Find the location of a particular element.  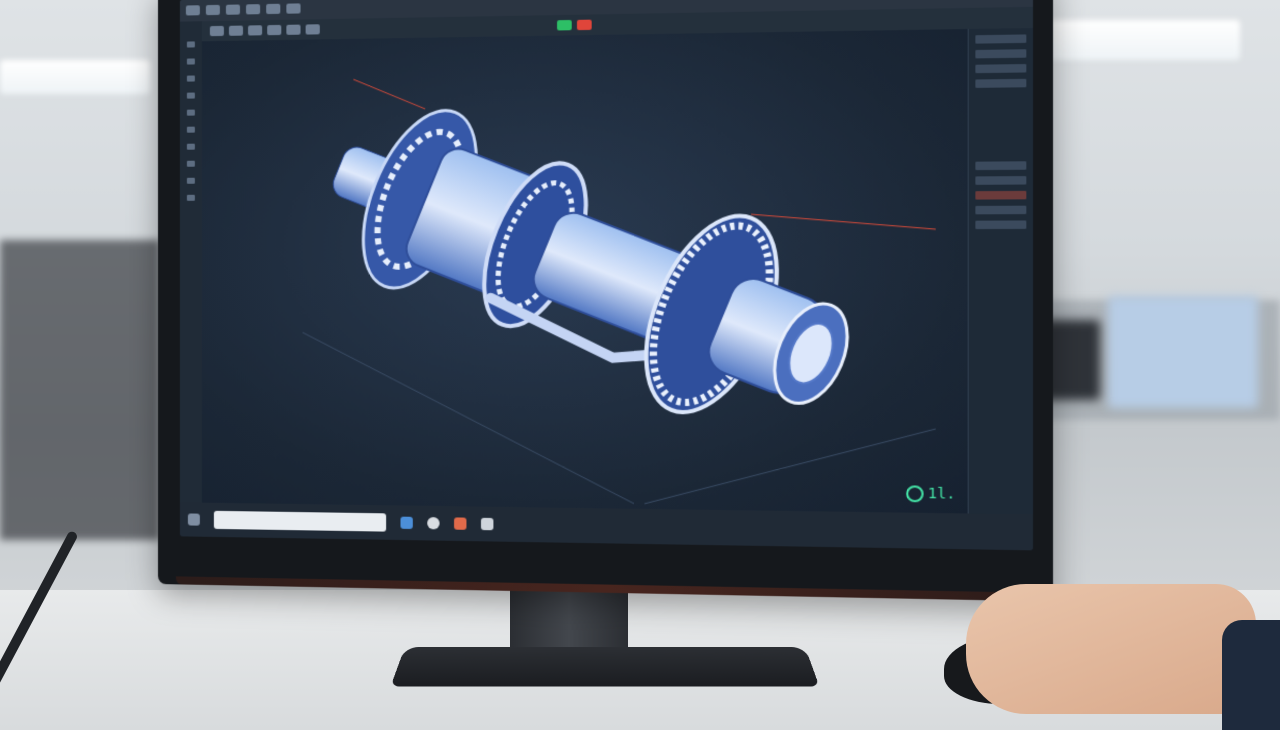

edit-icon is located at coordinates (233, 9).